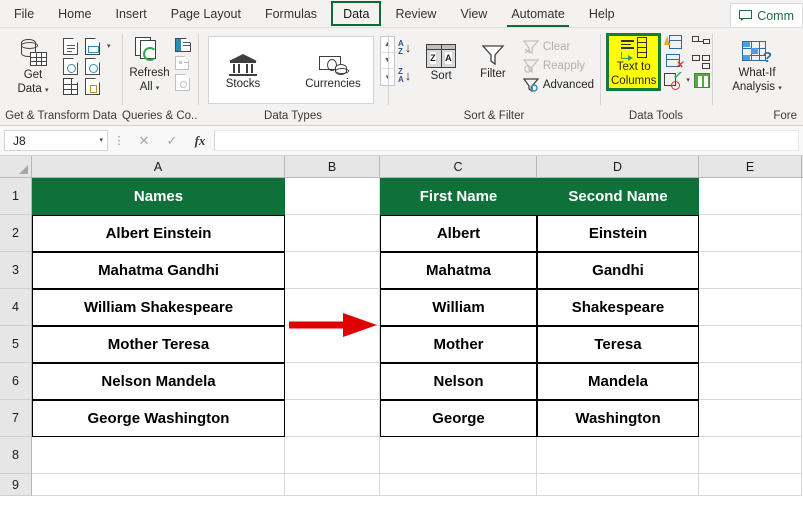  I want to click on existing-connections-icon, so click(92, 86).